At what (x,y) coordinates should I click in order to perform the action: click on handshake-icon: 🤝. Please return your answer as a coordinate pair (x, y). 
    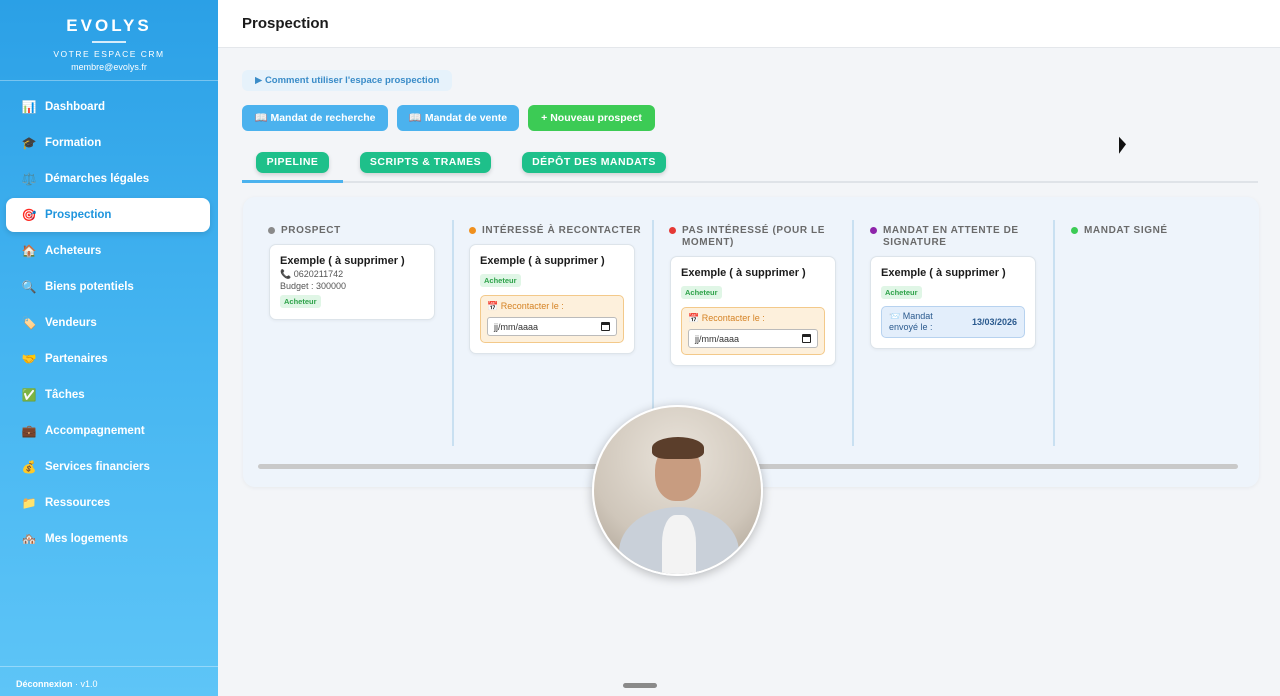
    Looking at the image, I should click on (29, 359).